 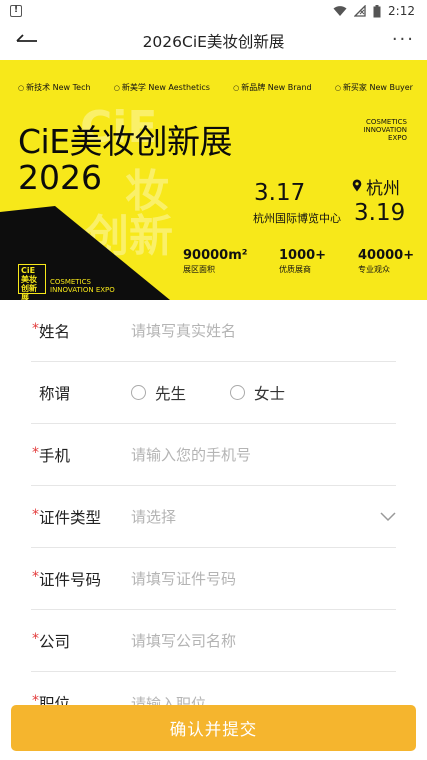 I want to click on stat-label: 专业观众, so click(x=374, y=269).